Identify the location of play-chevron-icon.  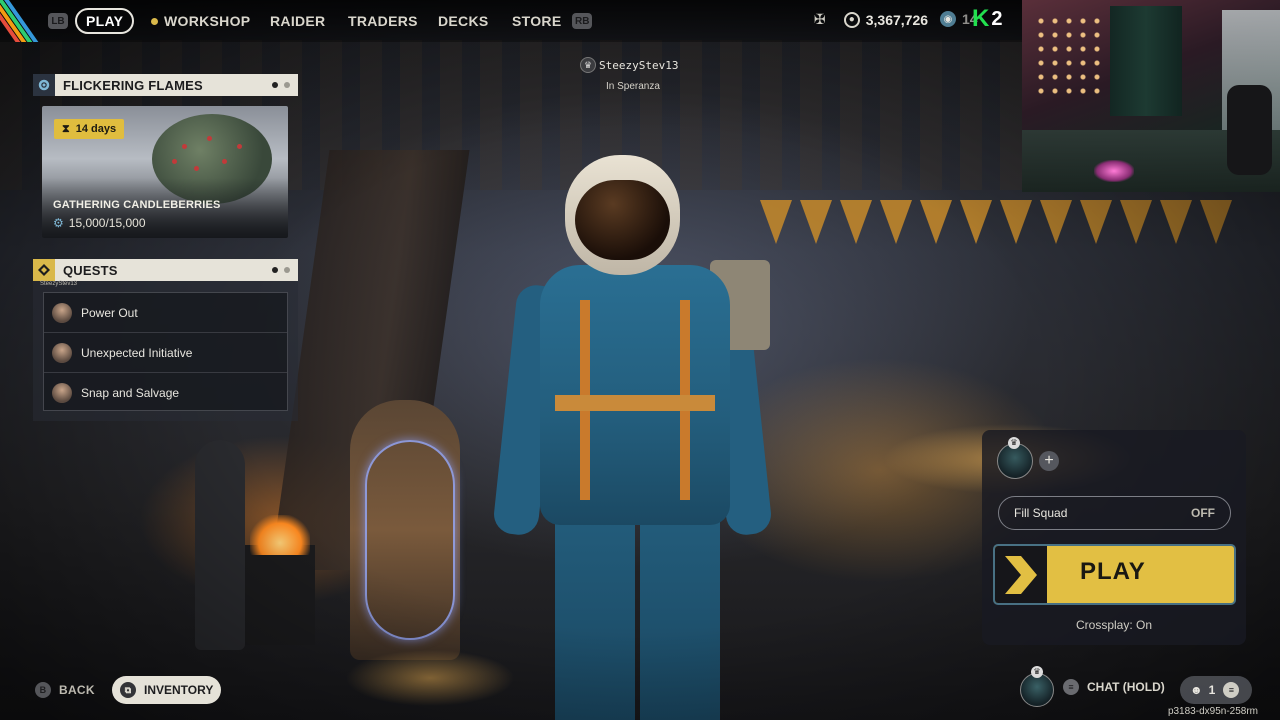
(1021, 574).